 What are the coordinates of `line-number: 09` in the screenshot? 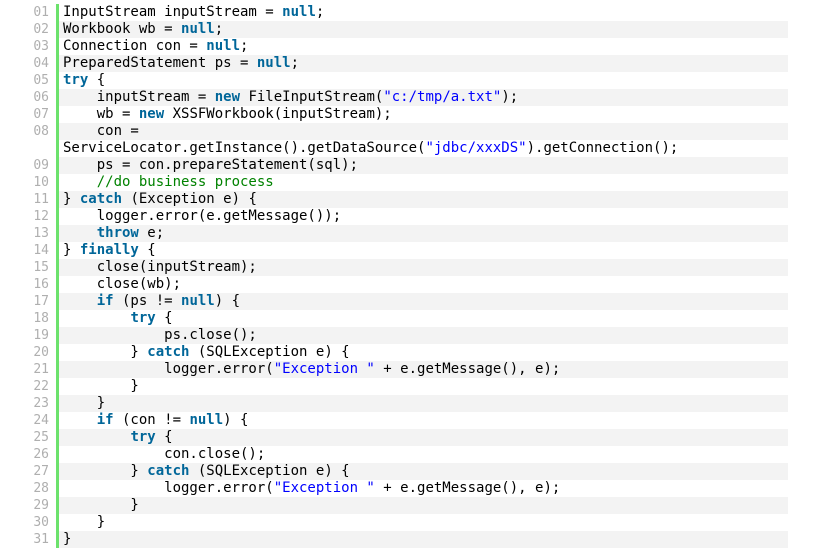 It's located at (41, 165).